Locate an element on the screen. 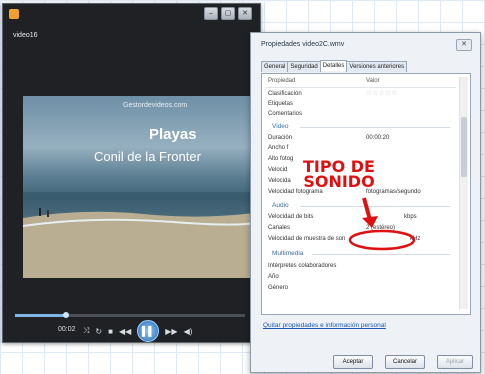  annotation-overlay is located at coordinates (382, 224).